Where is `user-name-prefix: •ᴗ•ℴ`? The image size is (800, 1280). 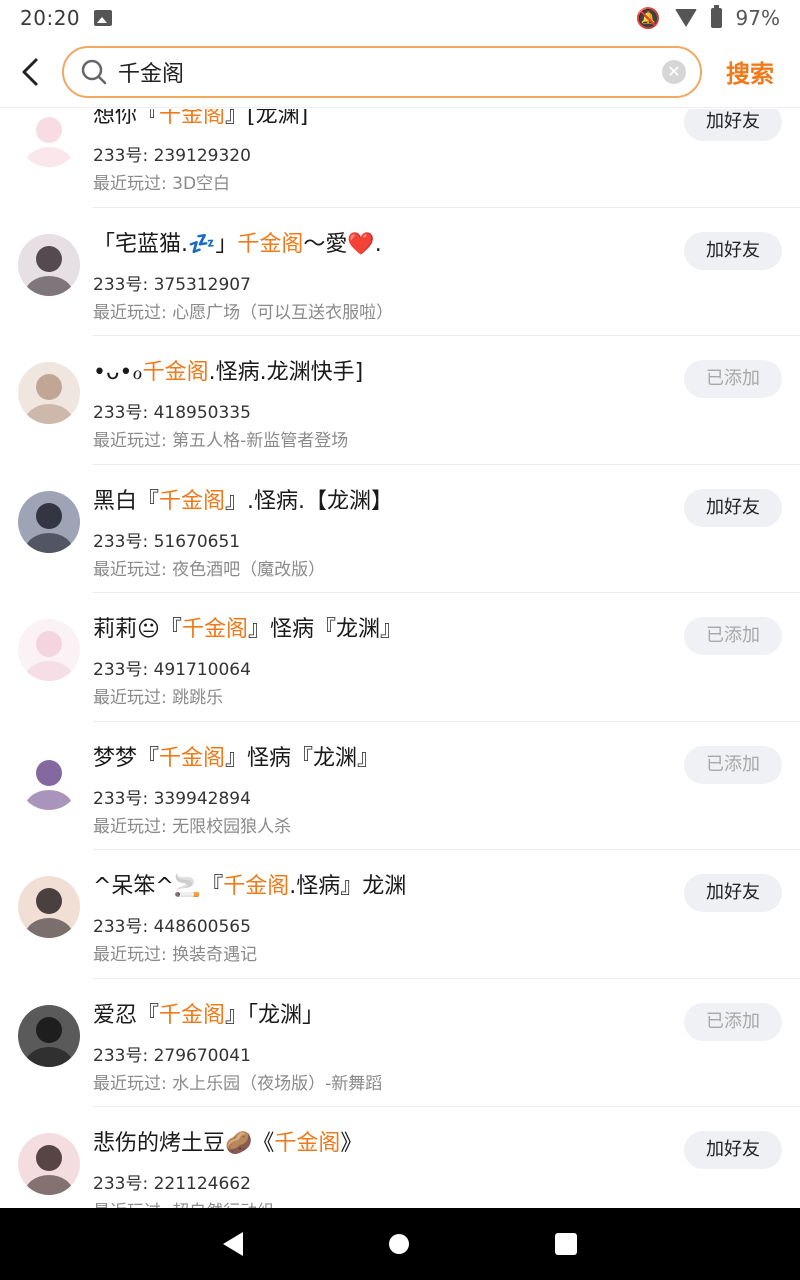 user-name-prefix: •ᴗ•ℴ is located at coordinates (118, 372).